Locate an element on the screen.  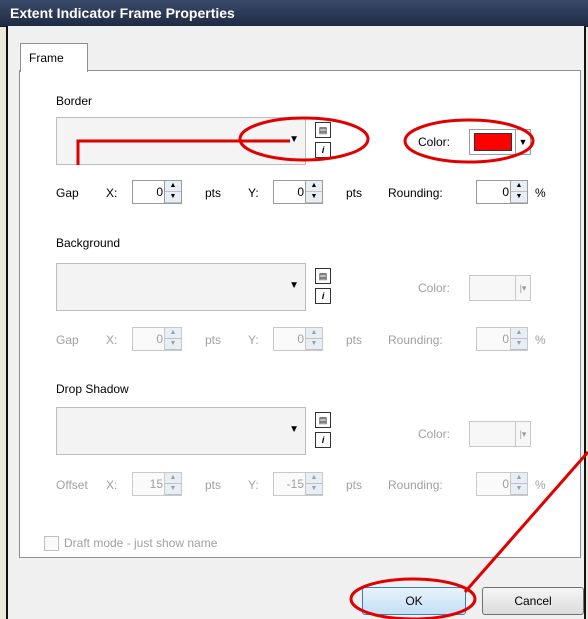
tab-frame-label: Frame is located at coordinates (46, 58).